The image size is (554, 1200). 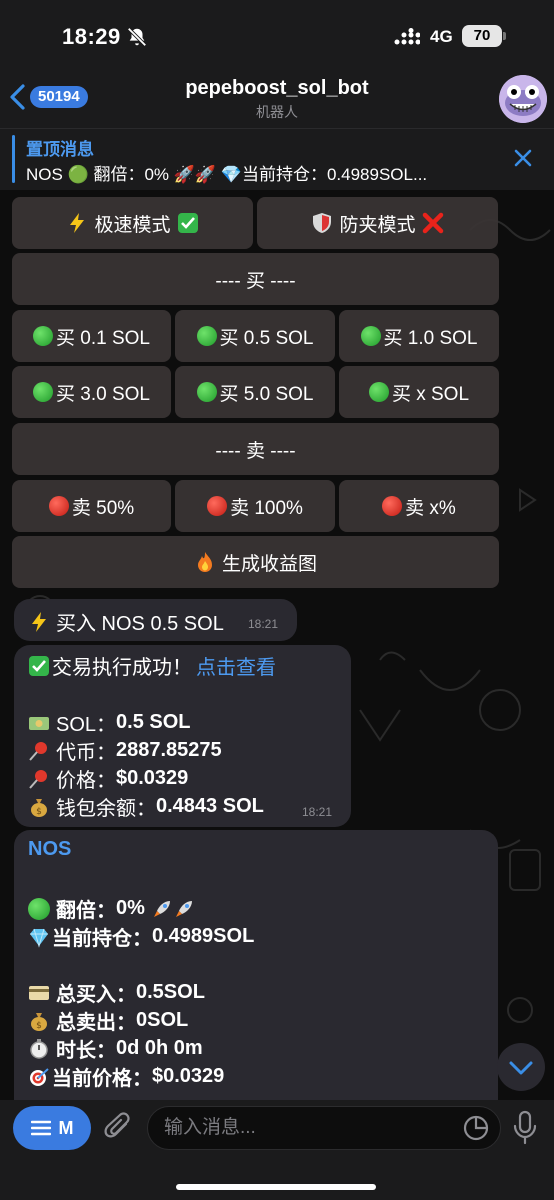 I want to click on buy-0.5-button: 买 0.5 SOL, so click(x=255, y=336).